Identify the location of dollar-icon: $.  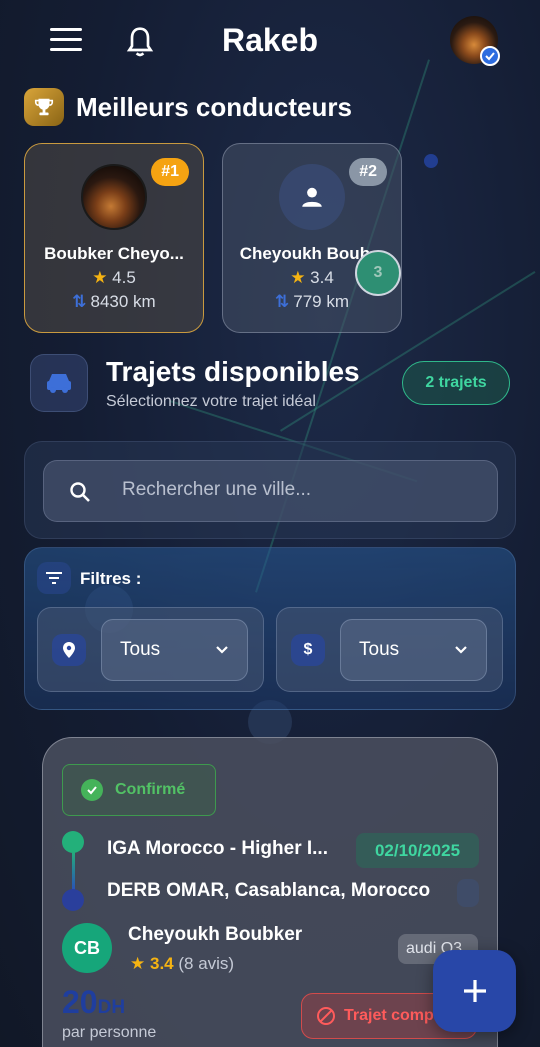
(308, 650).